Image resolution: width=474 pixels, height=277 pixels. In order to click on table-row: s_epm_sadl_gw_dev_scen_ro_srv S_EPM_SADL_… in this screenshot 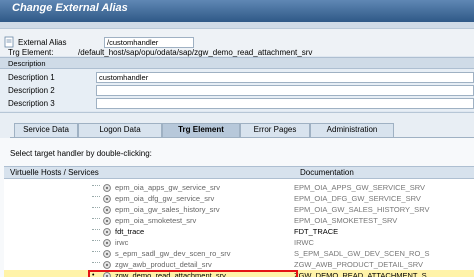, I will do `click(239, 253)`.